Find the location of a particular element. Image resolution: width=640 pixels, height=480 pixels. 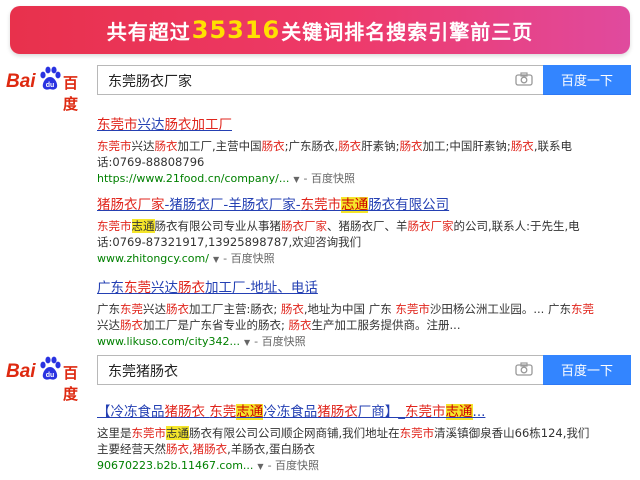

text-segment: ,羊肠衣,蛋白肠衣 is located at coordinates (271, 449).